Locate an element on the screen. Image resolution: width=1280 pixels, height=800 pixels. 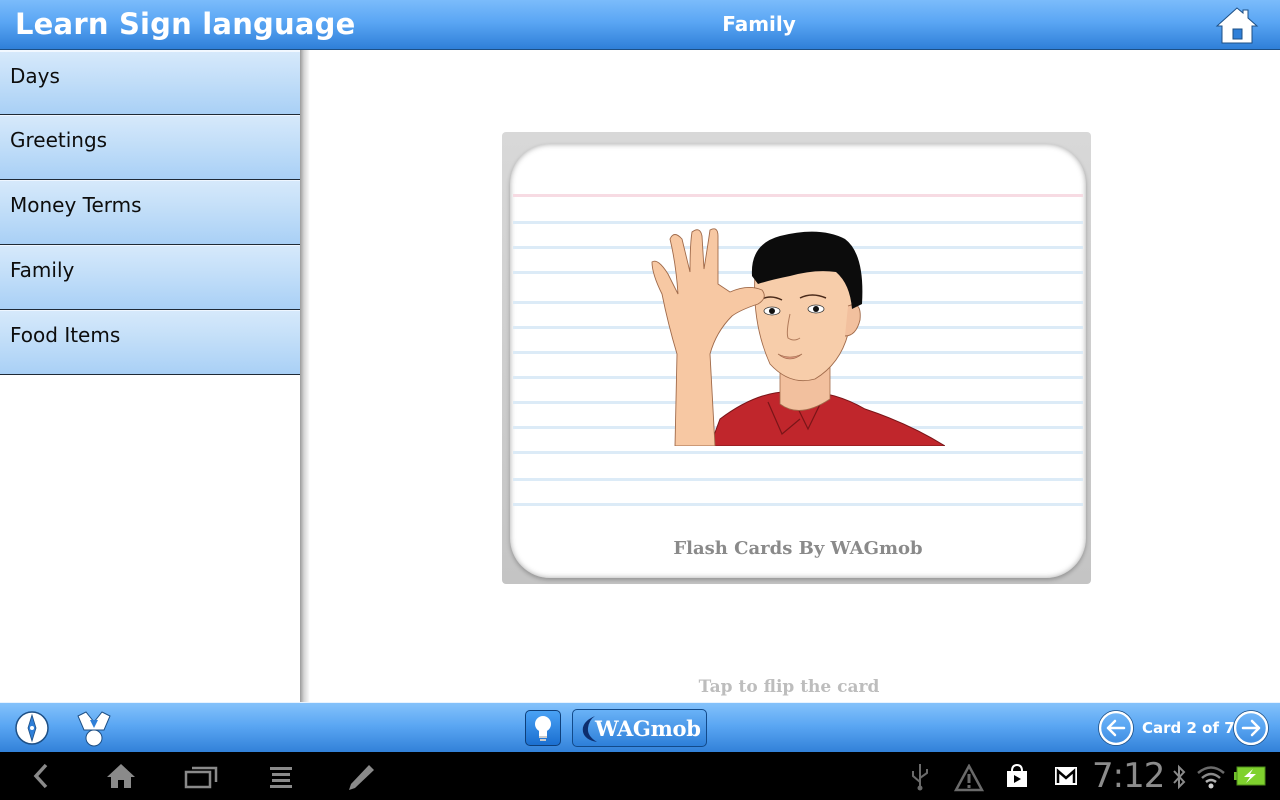
menu-icon is located at coordinates (281, 777).